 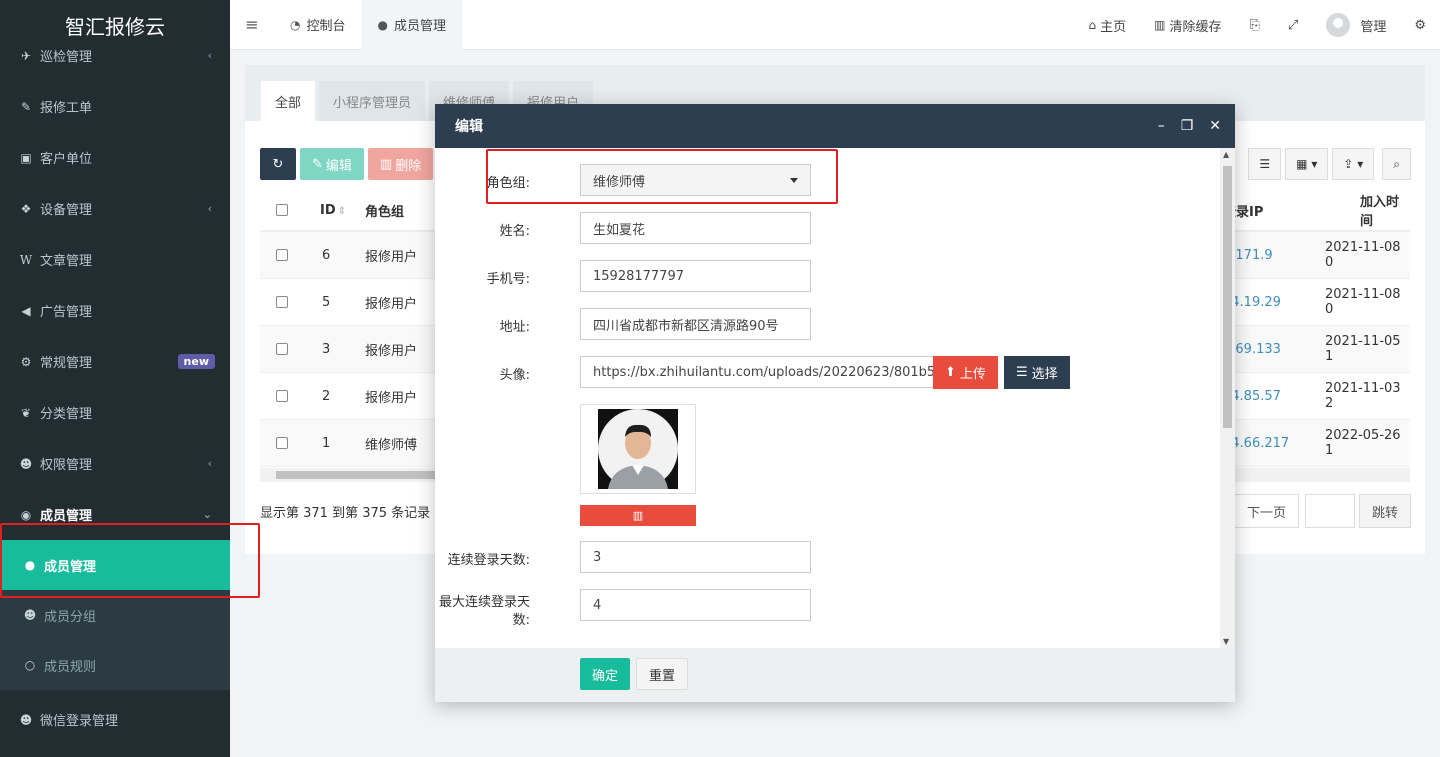 What do you see at coordinates (26, 514) in the screenshot?
I see `user-circle-icon: ◉` at bounding box center [26, 514].